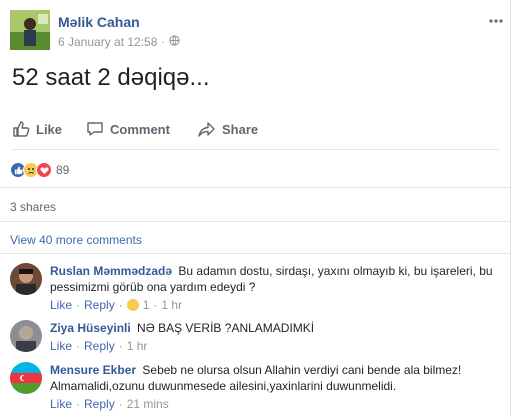  Describe the element at coordinates (76, 240) in the screenshot. I see `view-more-comments-link: View 40 more comments` at that location.